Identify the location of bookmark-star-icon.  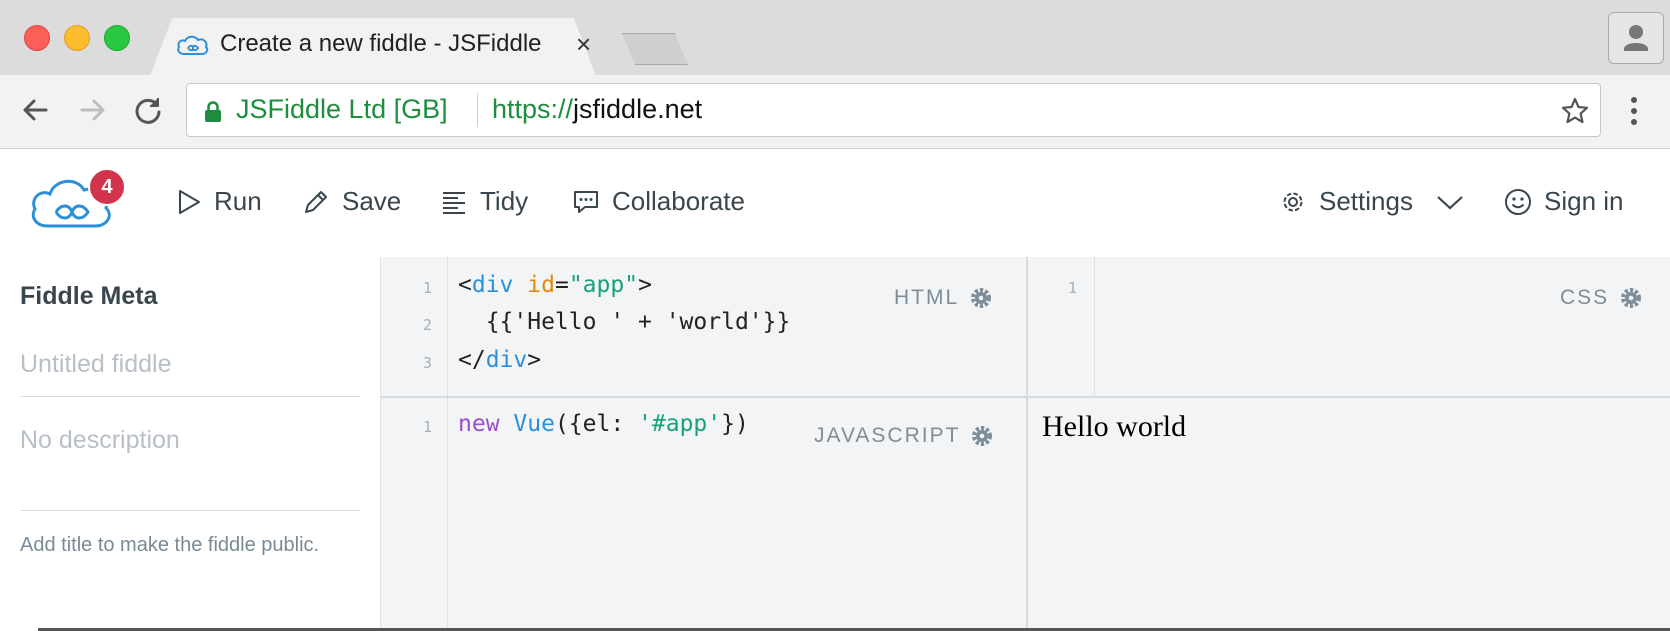
(1575, 111).